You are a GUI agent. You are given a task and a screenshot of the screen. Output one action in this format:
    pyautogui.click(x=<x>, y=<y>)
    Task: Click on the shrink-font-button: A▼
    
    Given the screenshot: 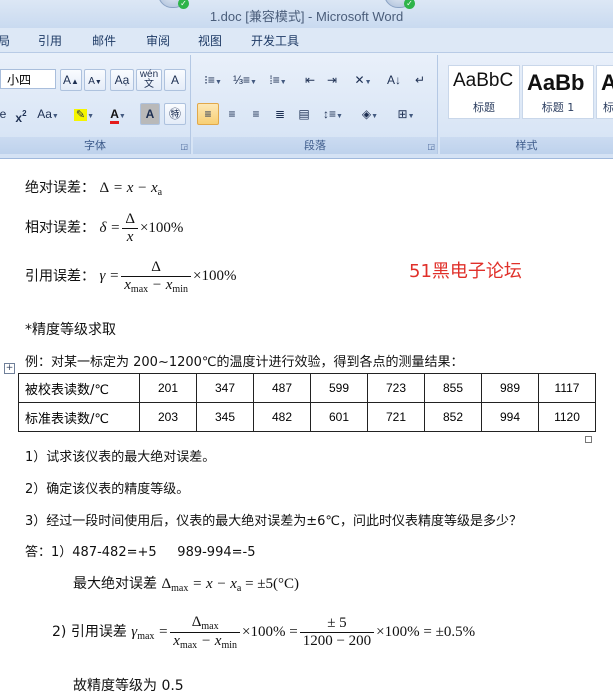 What is the action you would take?
    pyautogui.click(x=95, y=80)
    